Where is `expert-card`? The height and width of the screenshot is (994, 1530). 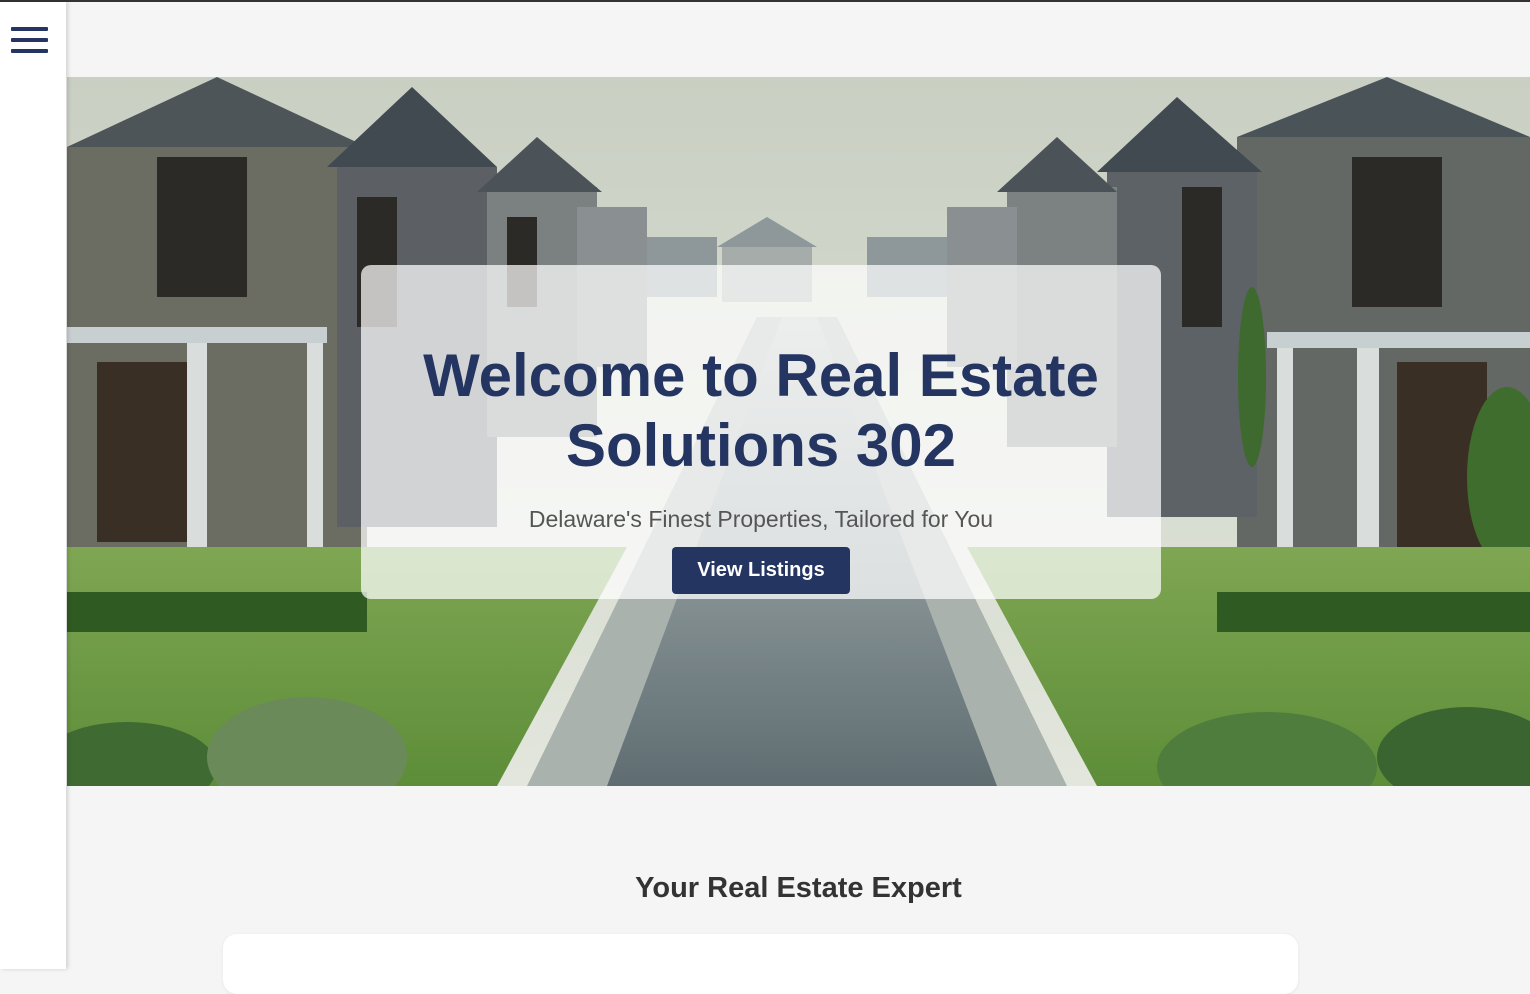
expert-card is located at coordinates (760, 964).